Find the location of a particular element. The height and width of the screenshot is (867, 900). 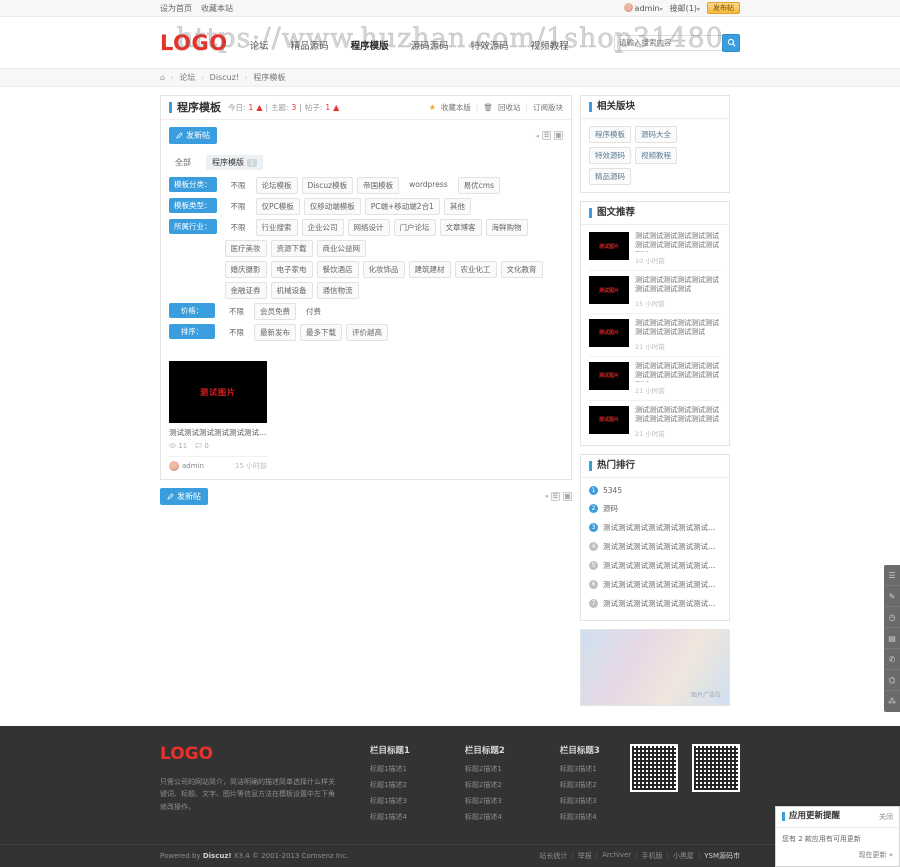

share-icon: ⁂ is located at coordinates (892, 701).